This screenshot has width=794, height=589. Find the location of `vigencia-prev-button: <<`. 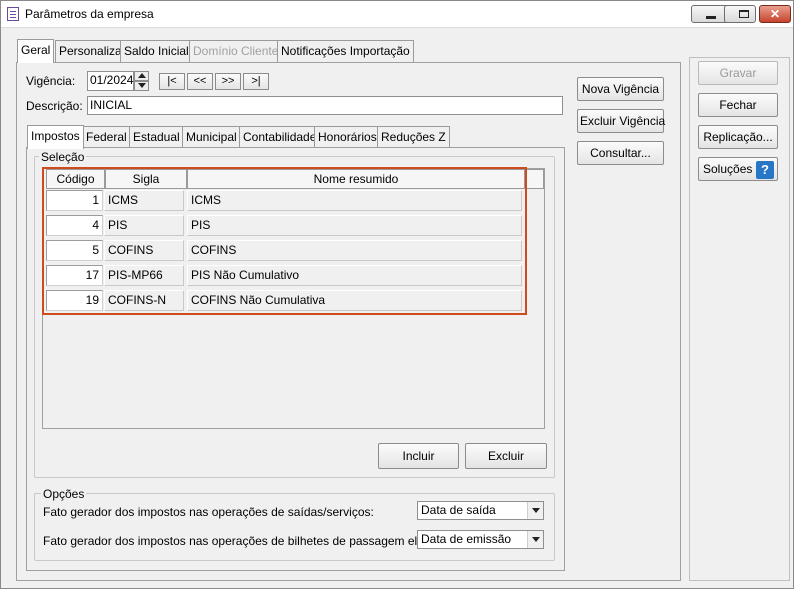

vigencia-prev-button: << is located at coordinates (200, 81).